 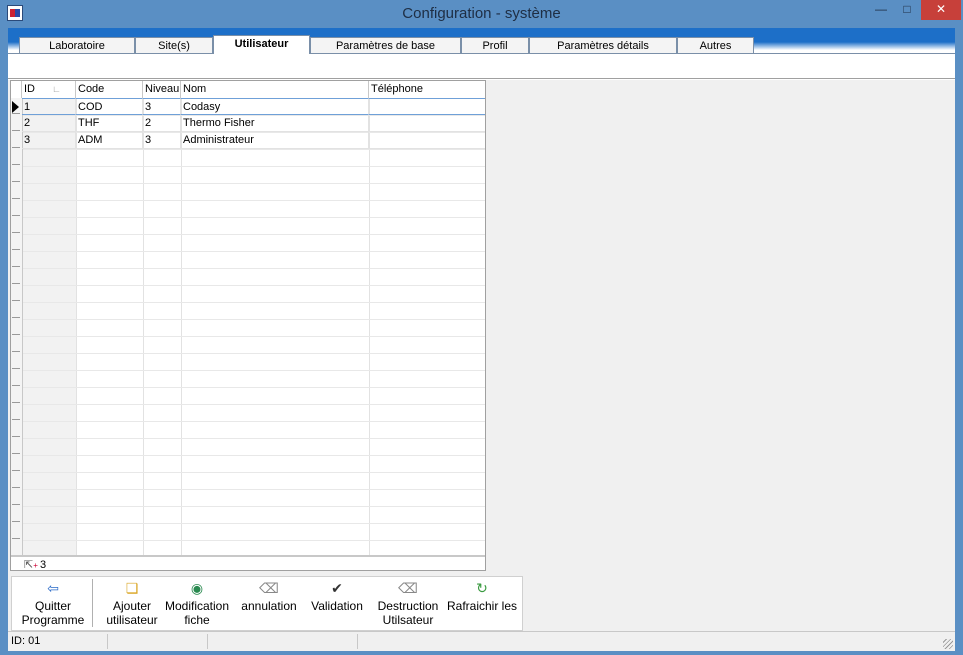 I want to click on id-column-shade, so click(x=49, y=334).